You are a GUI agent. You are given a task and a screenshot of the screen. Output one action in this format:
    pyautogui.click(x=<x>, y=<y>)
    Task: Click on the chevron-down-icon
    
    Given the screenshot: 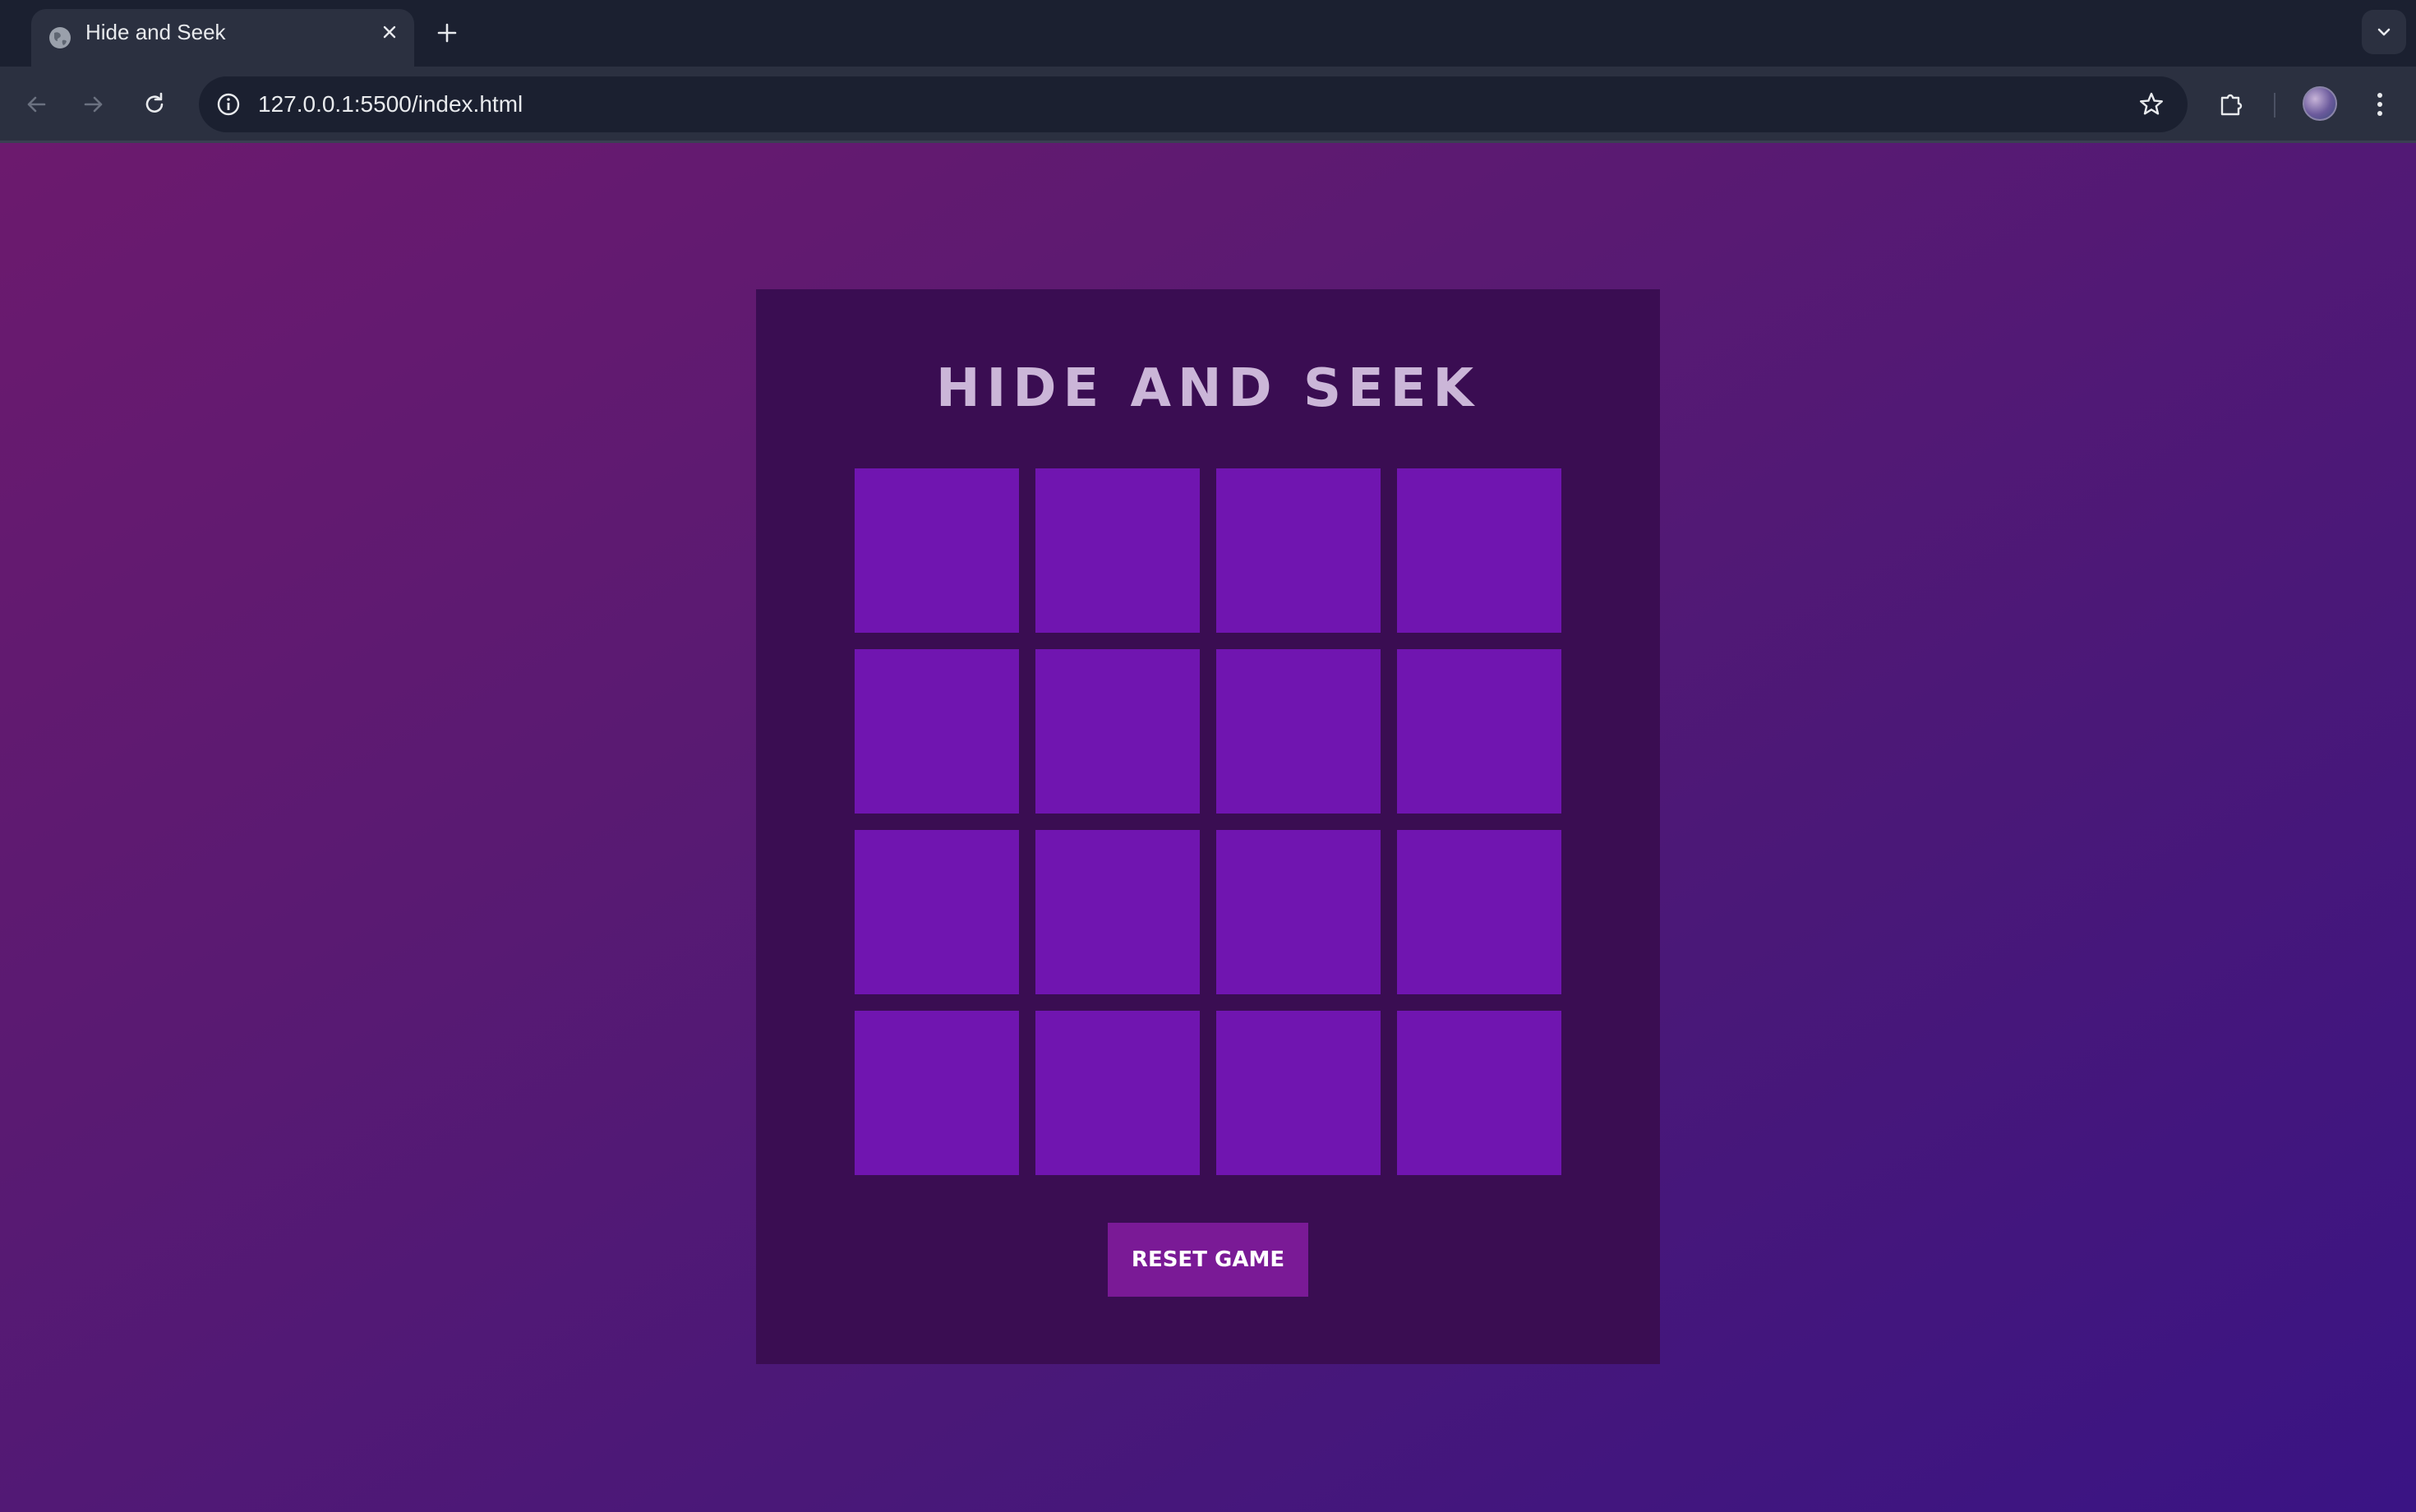 What is the action you would take?
    pyautogui.click(x=2384, y=32)
    